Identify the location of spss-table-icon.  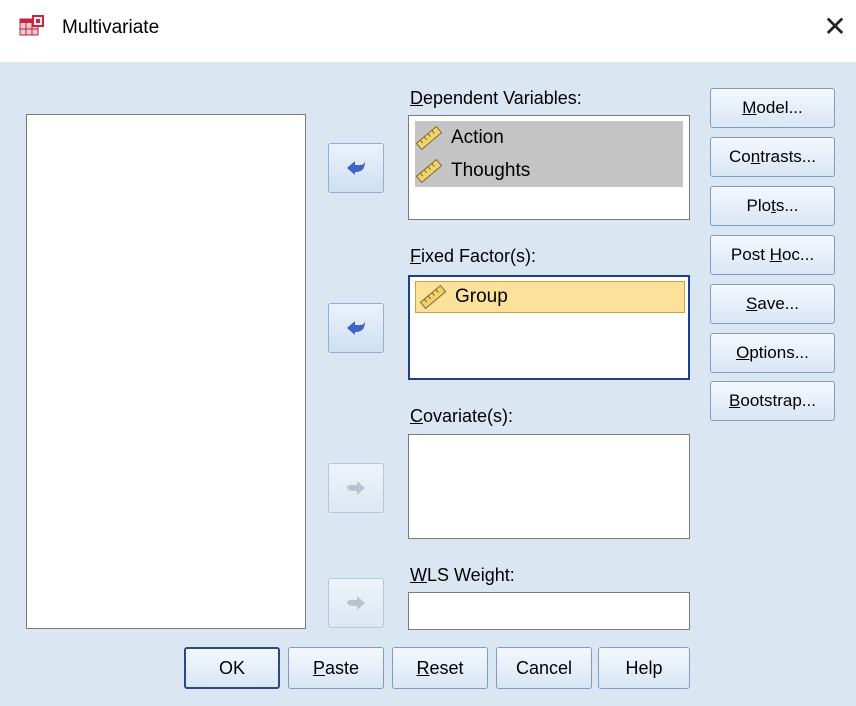
(31, 25).